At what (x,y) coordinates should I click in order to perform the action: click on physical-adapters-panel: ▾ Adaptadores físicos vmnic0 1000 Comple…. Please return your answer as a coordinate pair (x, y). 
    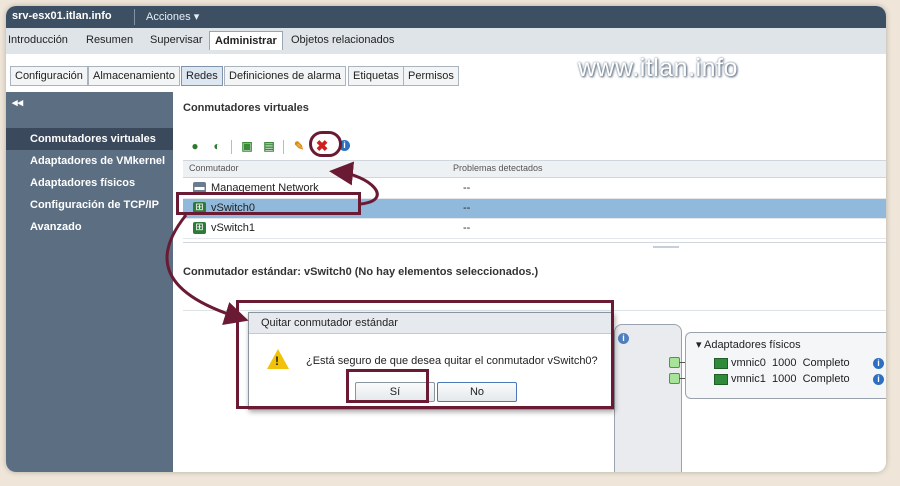
    Looking at the image, I should click on (785, 365).